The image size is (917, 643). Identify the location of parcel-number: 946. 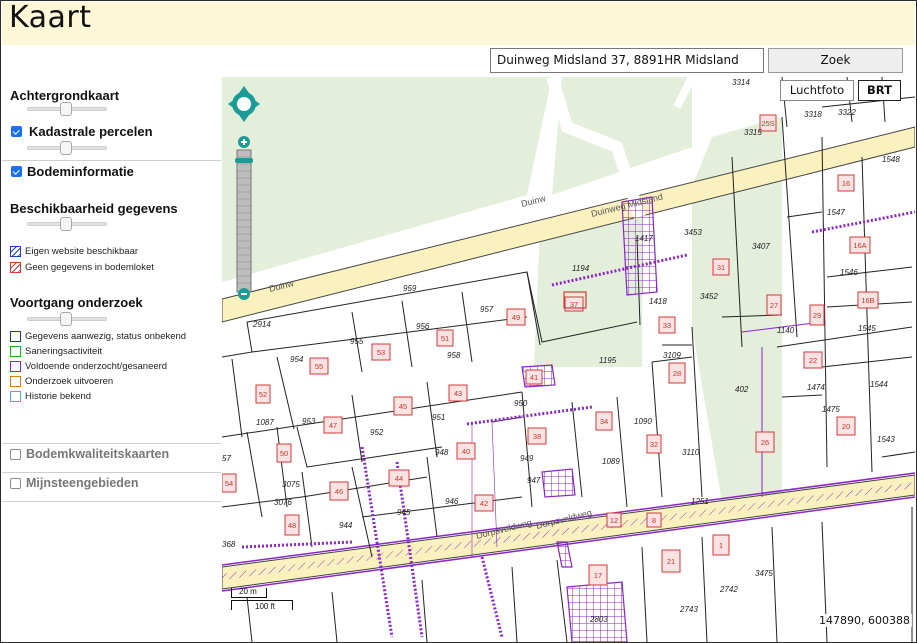
(452, 501).